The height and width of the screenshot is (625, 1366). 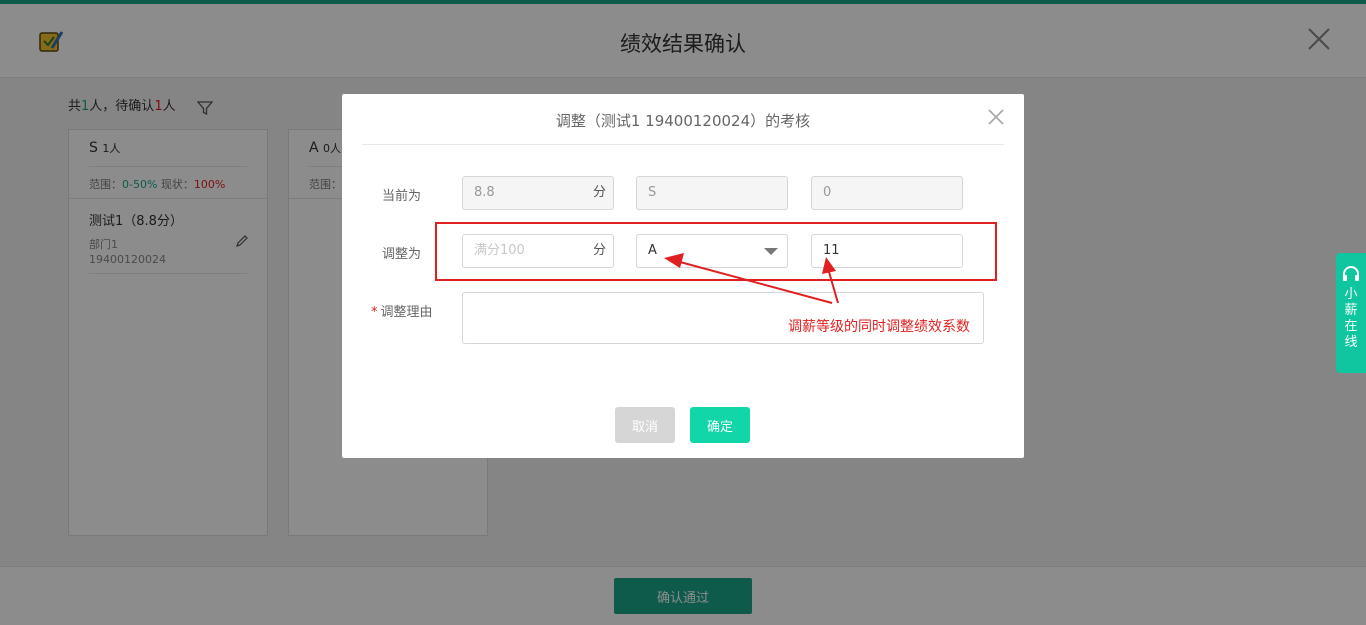 I want to click on ok-button: 确定, so click(x=720, y=425).